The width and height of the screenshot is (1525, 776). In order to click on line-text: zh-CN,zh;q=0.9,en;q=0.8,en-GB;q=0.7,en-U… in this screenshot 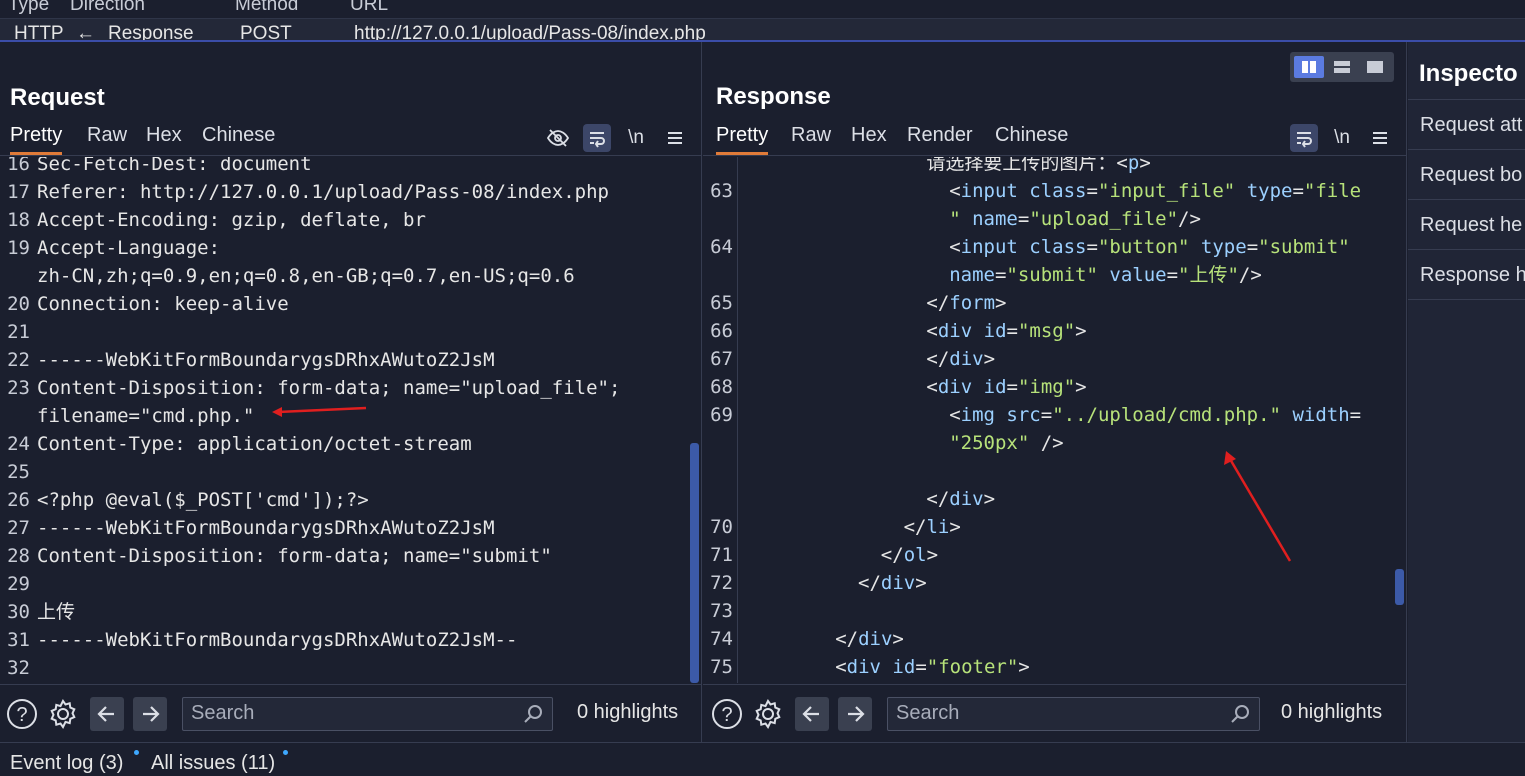, I will do `click(306, 276)`.